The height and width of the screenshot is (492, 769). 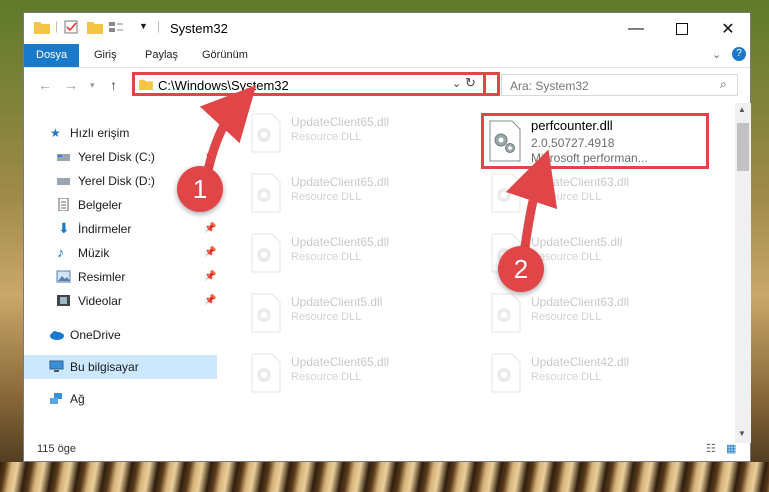 I want to click on scroll-down-icon: ▼, so click(x=742, y=433).